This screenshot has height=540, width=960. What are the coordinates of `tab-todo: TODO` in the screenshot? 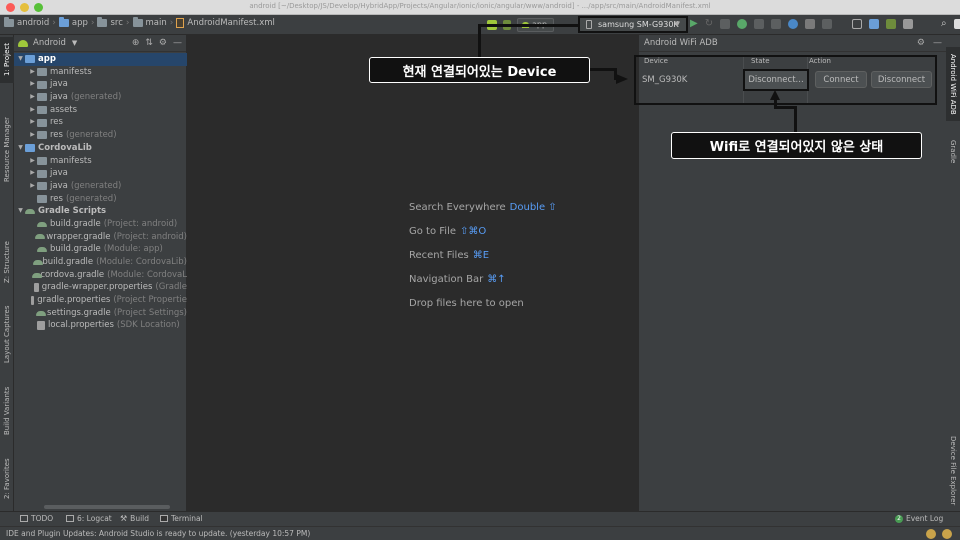 It's located at (36, 518).